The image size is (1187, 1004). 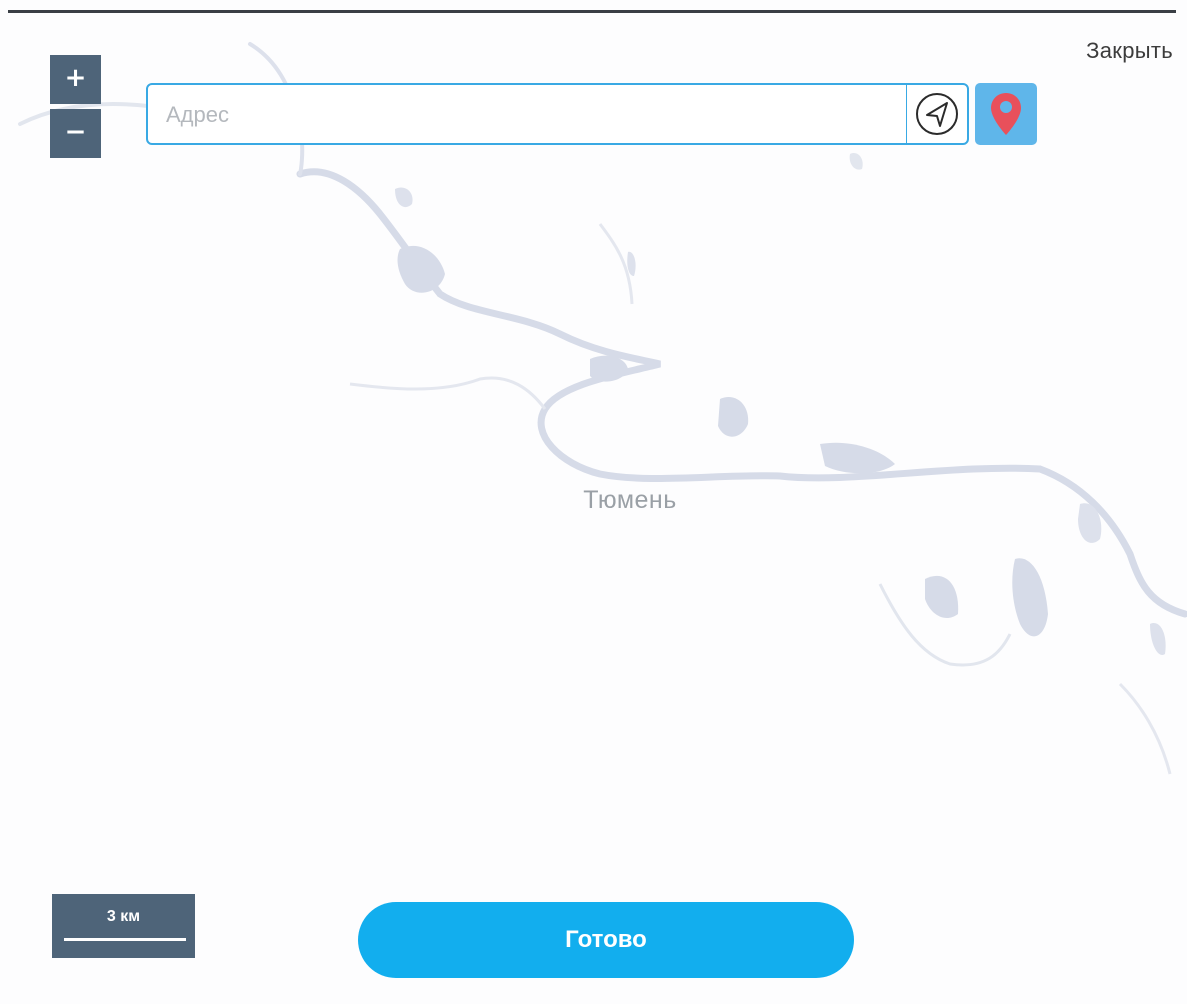 I want to click on scale-bar, so click(x=125, y=939).